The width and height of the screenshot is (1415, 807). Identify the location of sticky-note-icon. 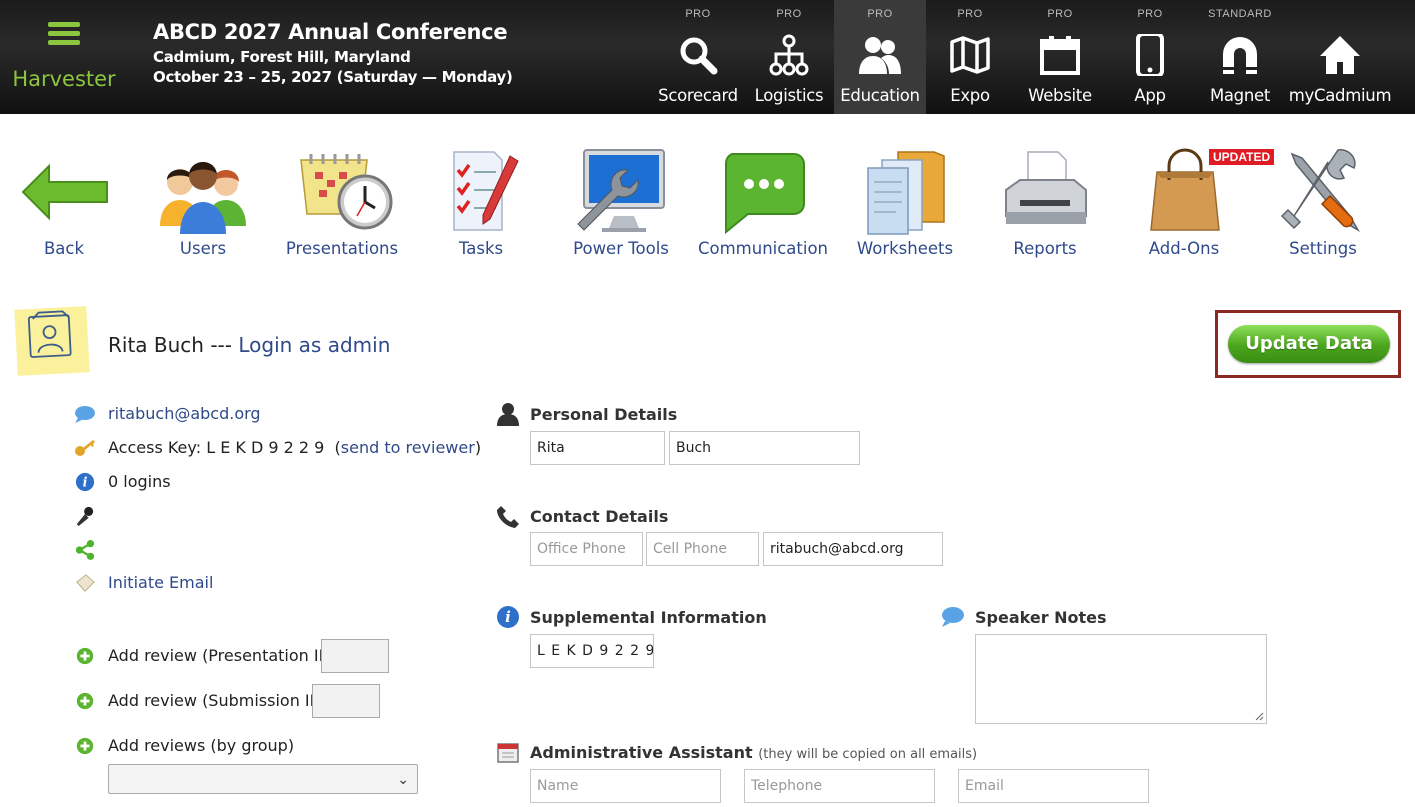
(52, 341).